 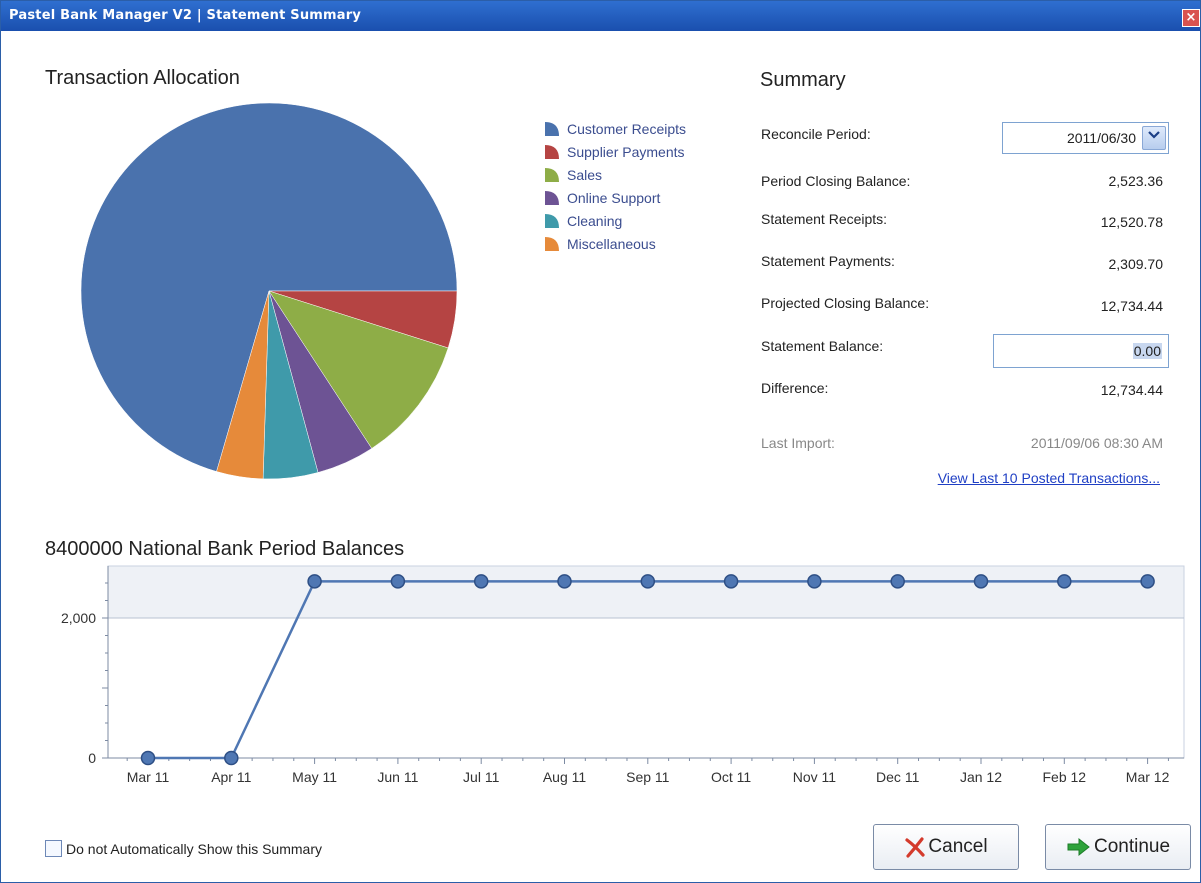 What do you see at coordinates (142, 78) in the screenshot?
I see `allocation-heading: Transaction Allocation` at bounding box center [142, 78].